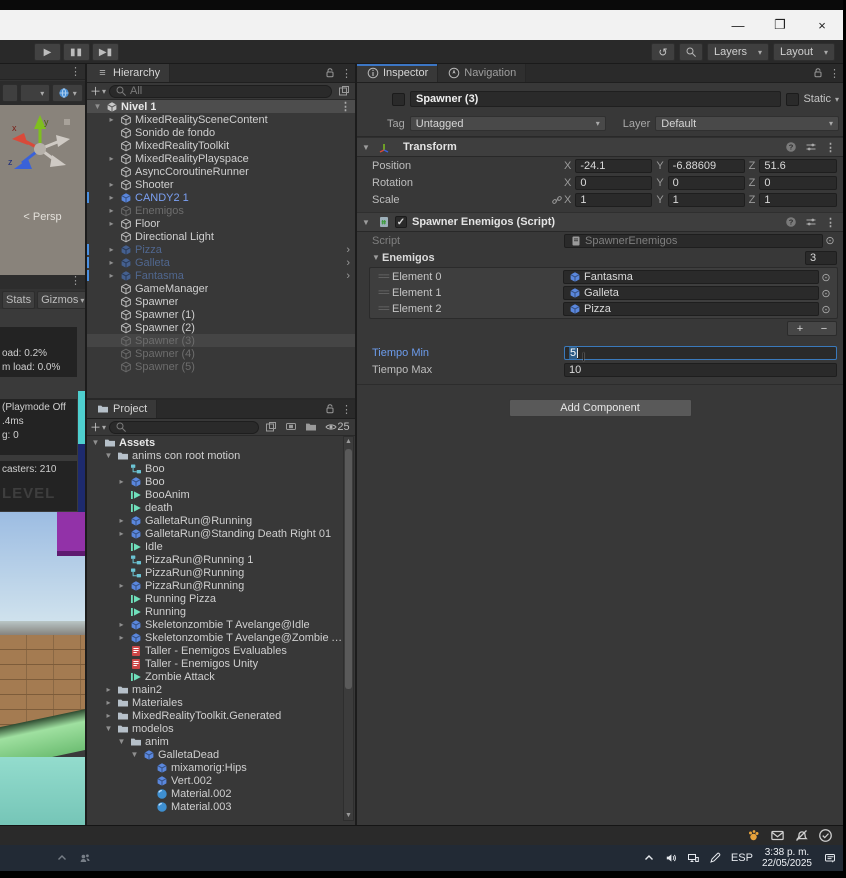  What do you see at coordinates (84, 858) in the screenshot?
I see `people-icon` at bounding box center [84, 858].